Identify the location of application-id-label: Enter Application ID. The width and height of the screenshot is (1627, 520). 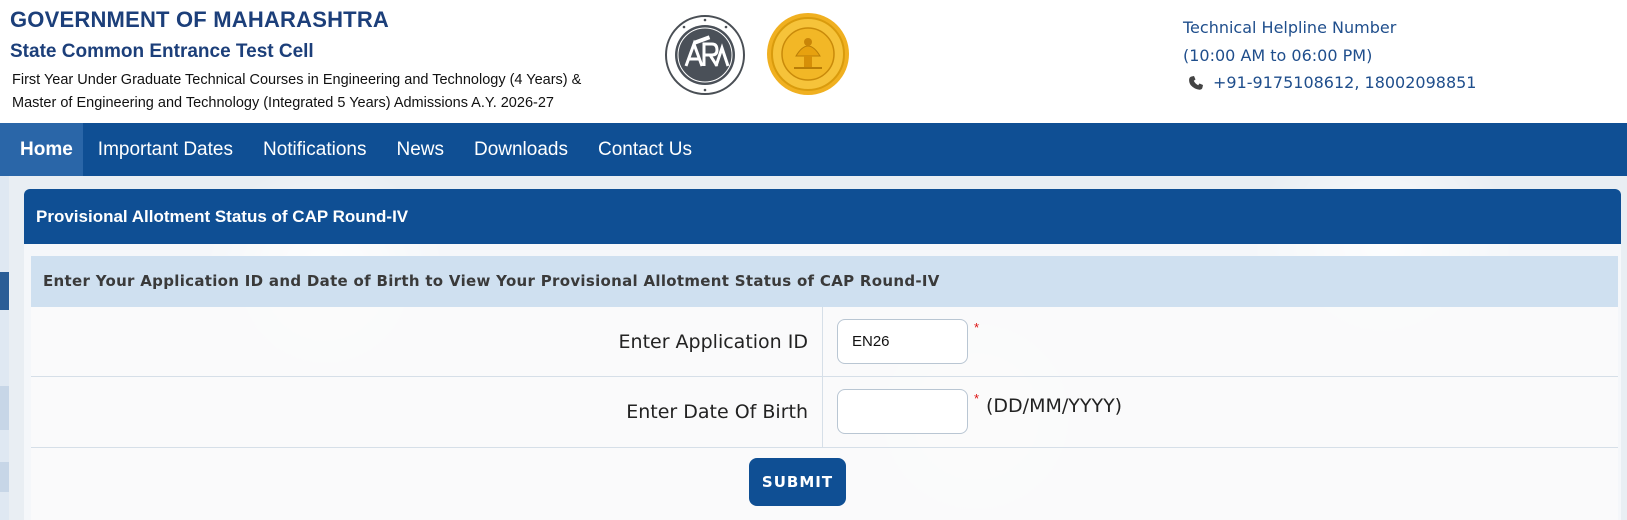
(427, 341).